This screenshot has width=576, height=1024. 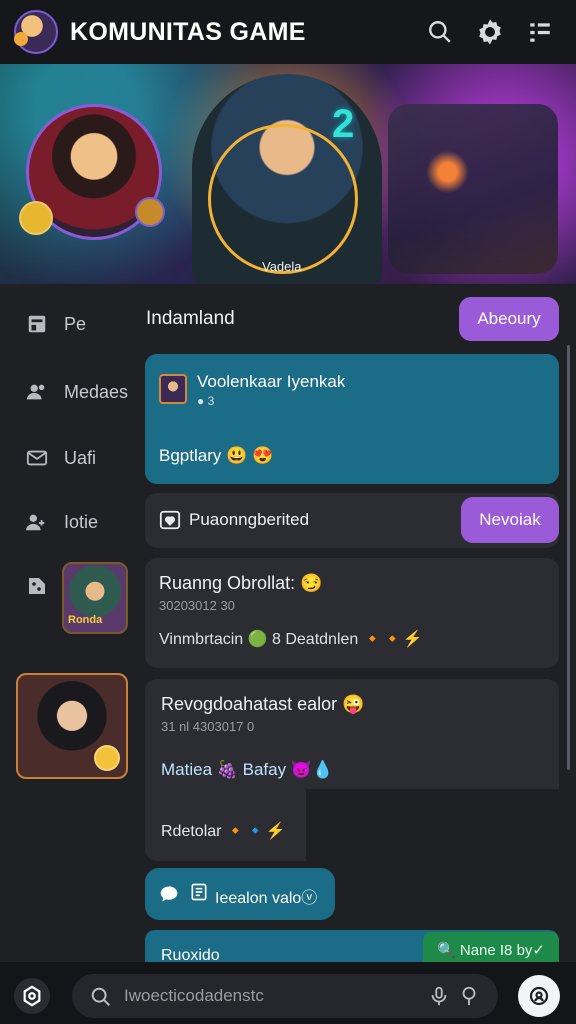 What do you see at coordinates (241, 583) in the screenshot?
I see `message-title: Ruanng Obrollat: 😏` at bounding box center [241, 583].